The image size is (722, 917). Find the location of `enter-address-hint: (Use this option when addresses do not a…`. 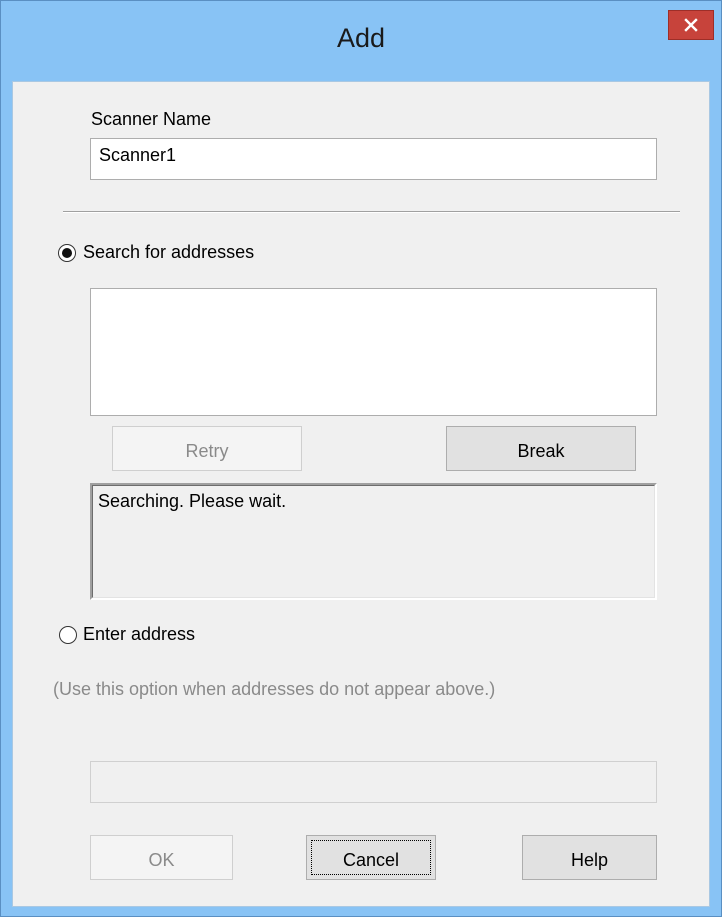

enter-address-hint: (Use this option when addresses do not a… is located at coordinates (274, 689).